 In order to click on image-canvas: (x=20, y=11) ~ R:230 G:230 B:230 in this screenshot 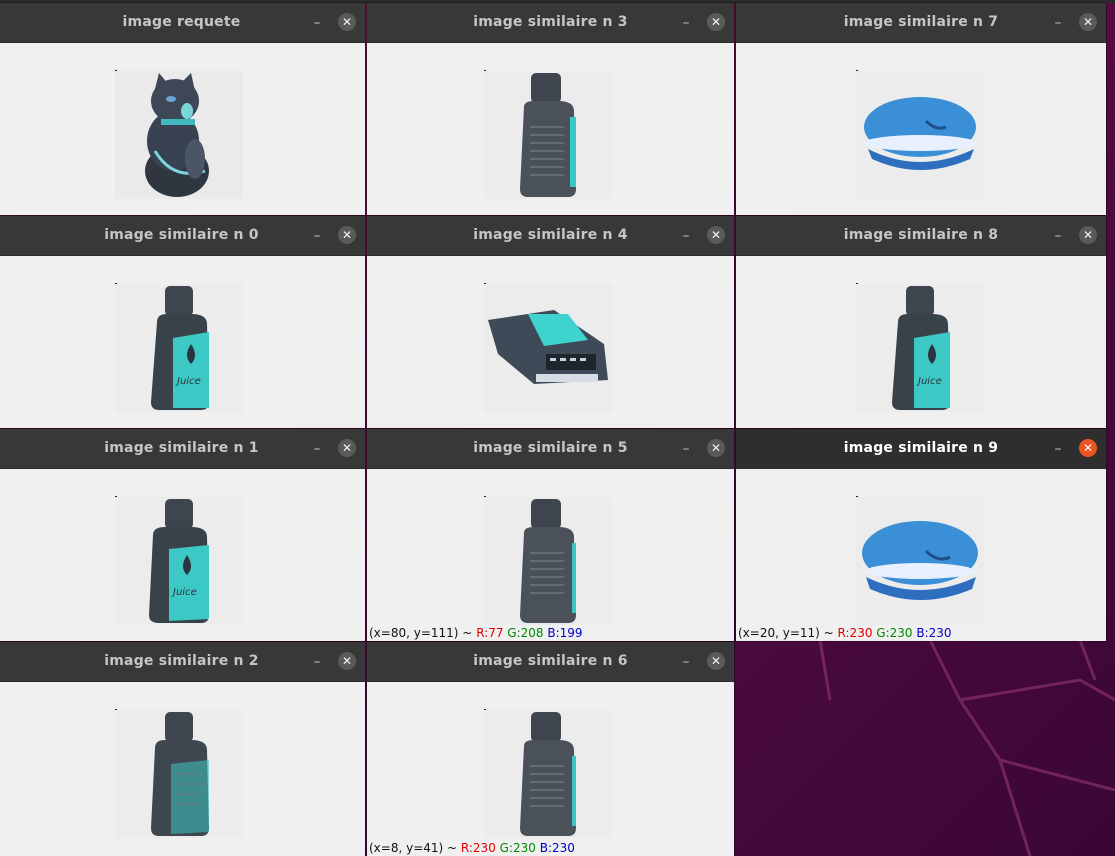, I will do `click(921, 555)`.